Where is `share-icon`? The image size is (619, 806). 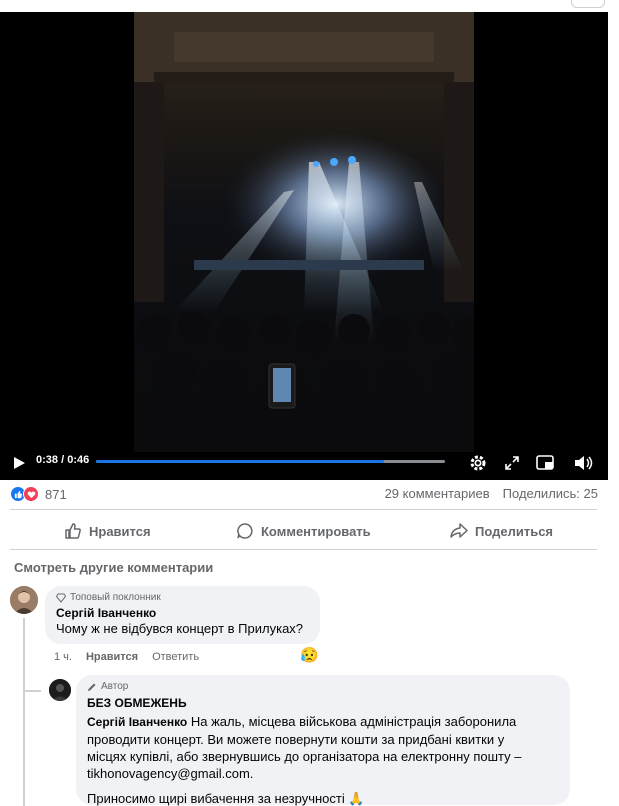
share-icon is located at coordinates (459, 530).